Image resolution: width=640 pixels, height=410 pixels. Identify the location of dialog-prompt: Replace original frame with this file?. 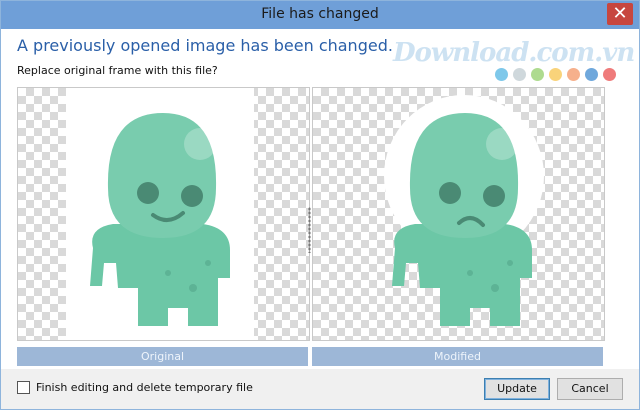
(117, 70).